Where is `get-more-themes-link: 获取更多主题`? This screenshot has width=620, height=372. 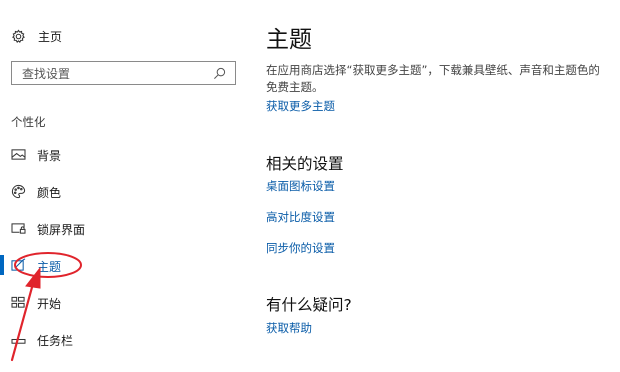 get-more-themes-link: 获取更多主题 is located at coordinates (300, 106).